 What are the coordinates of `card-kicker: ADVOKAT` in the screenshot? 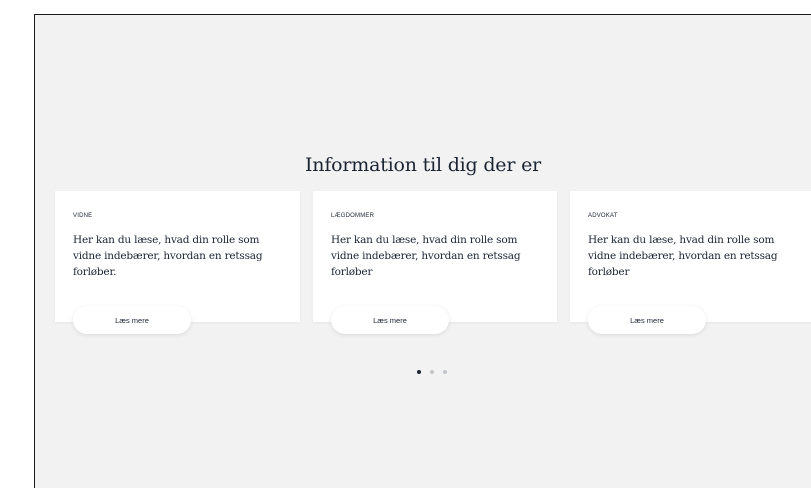 It's located at (603, 216).